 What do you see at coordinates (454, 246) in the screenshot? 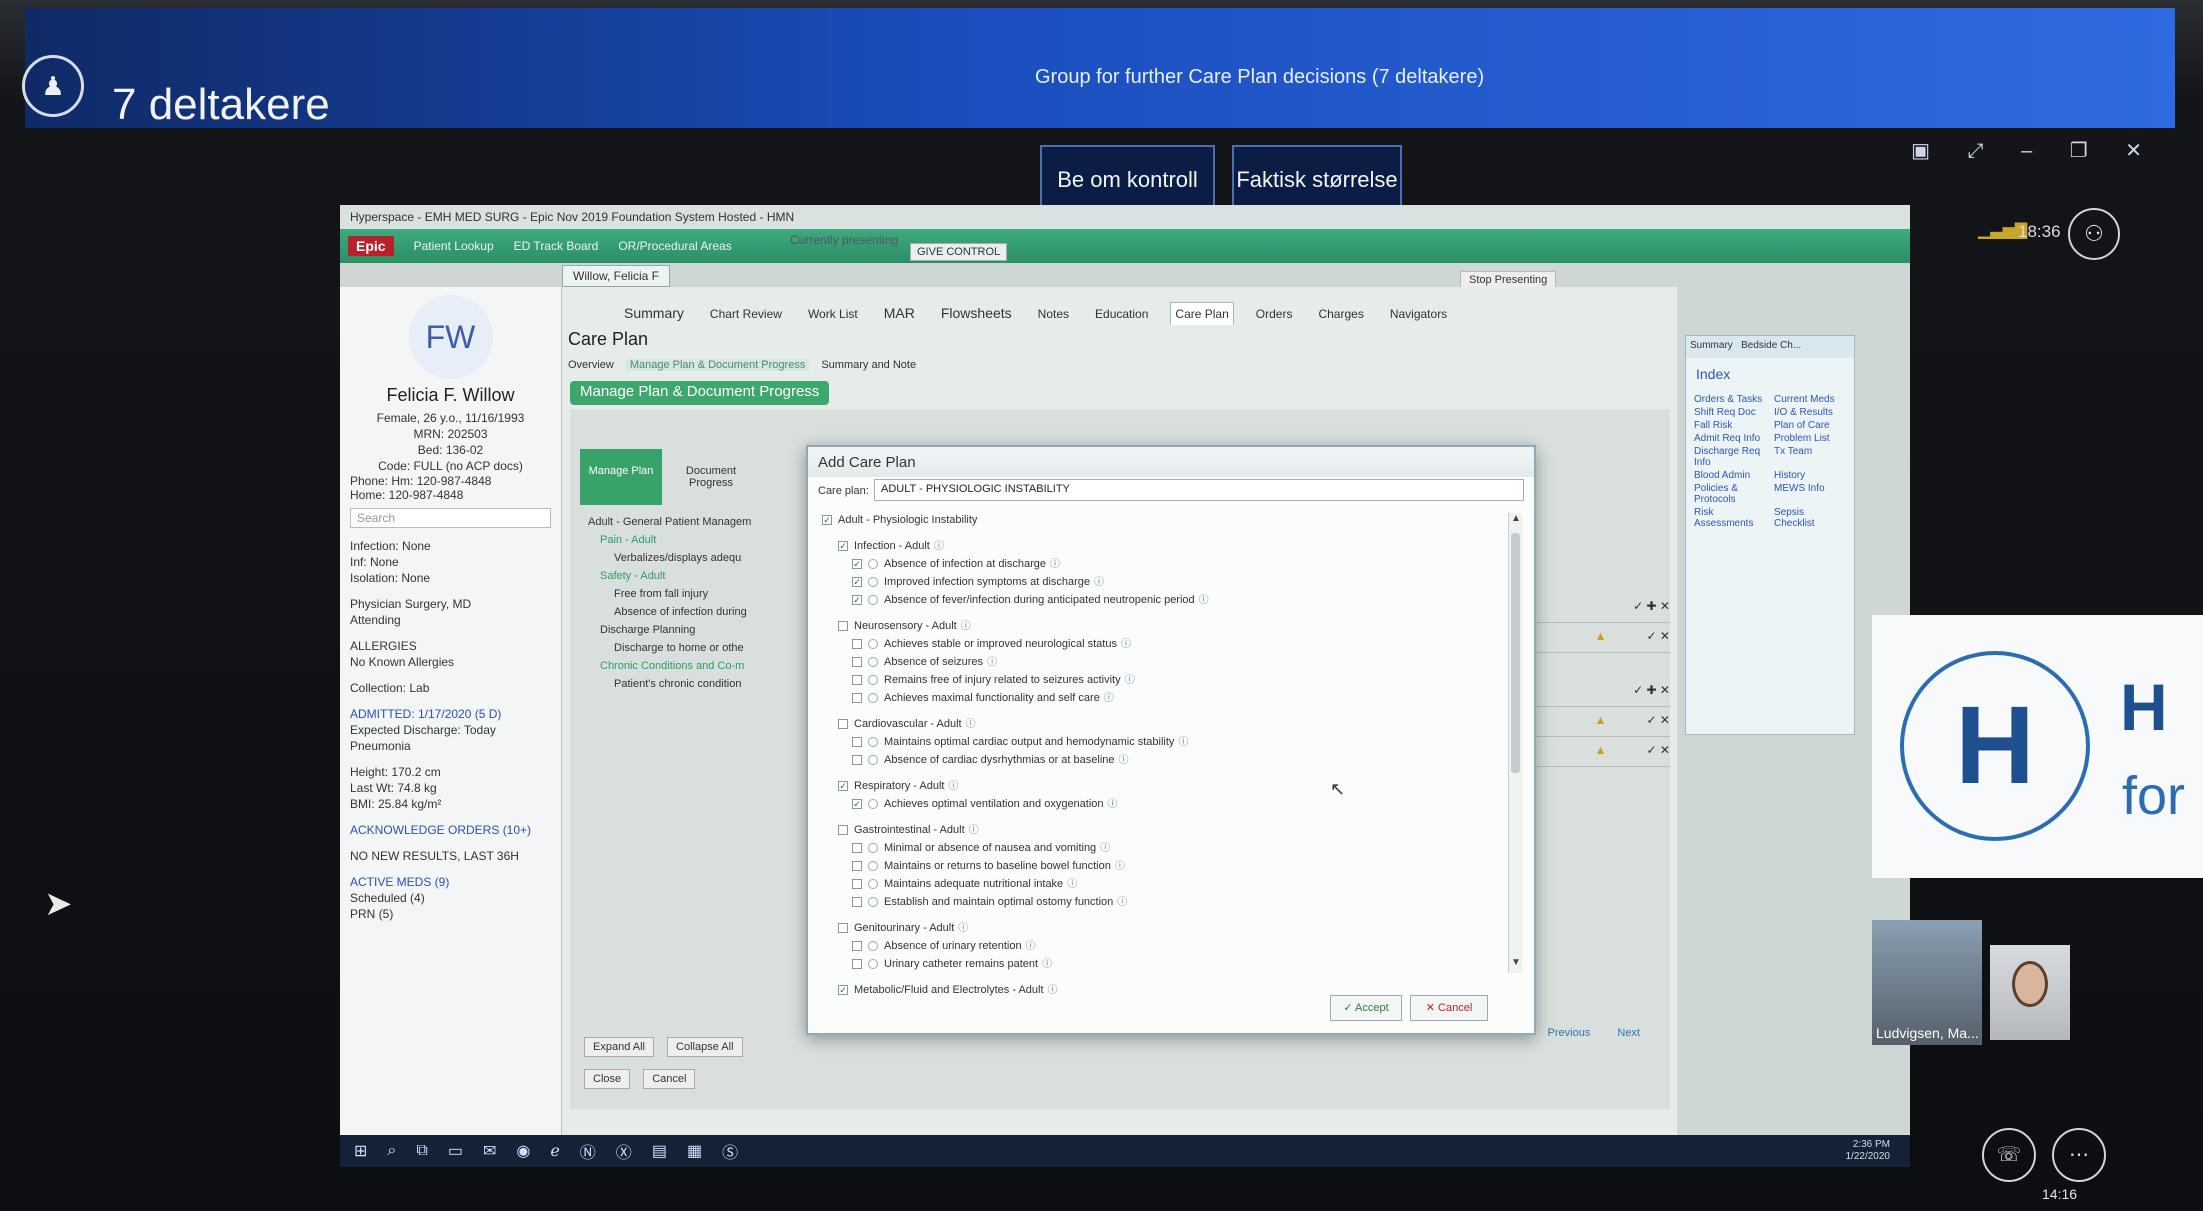
I see `toolbar-patient-lookup: Patient Lookup` at bounding box center [454, 246].